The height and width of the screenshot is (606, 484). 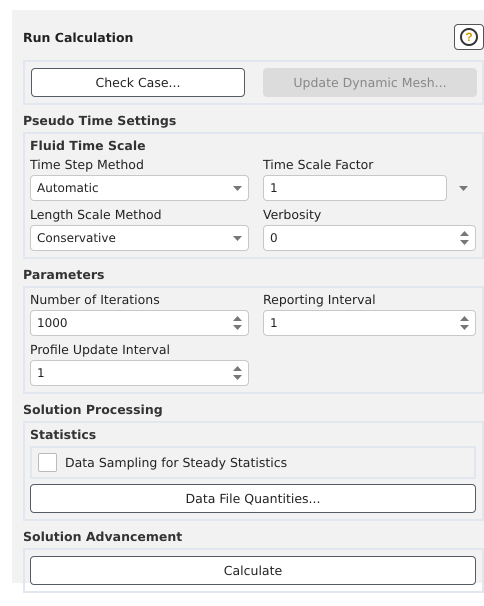 What do you see at coordinates (100, 349) in the screenshot?
I see `field-label: Profile Update Interval` at bounding box center [100, 349].